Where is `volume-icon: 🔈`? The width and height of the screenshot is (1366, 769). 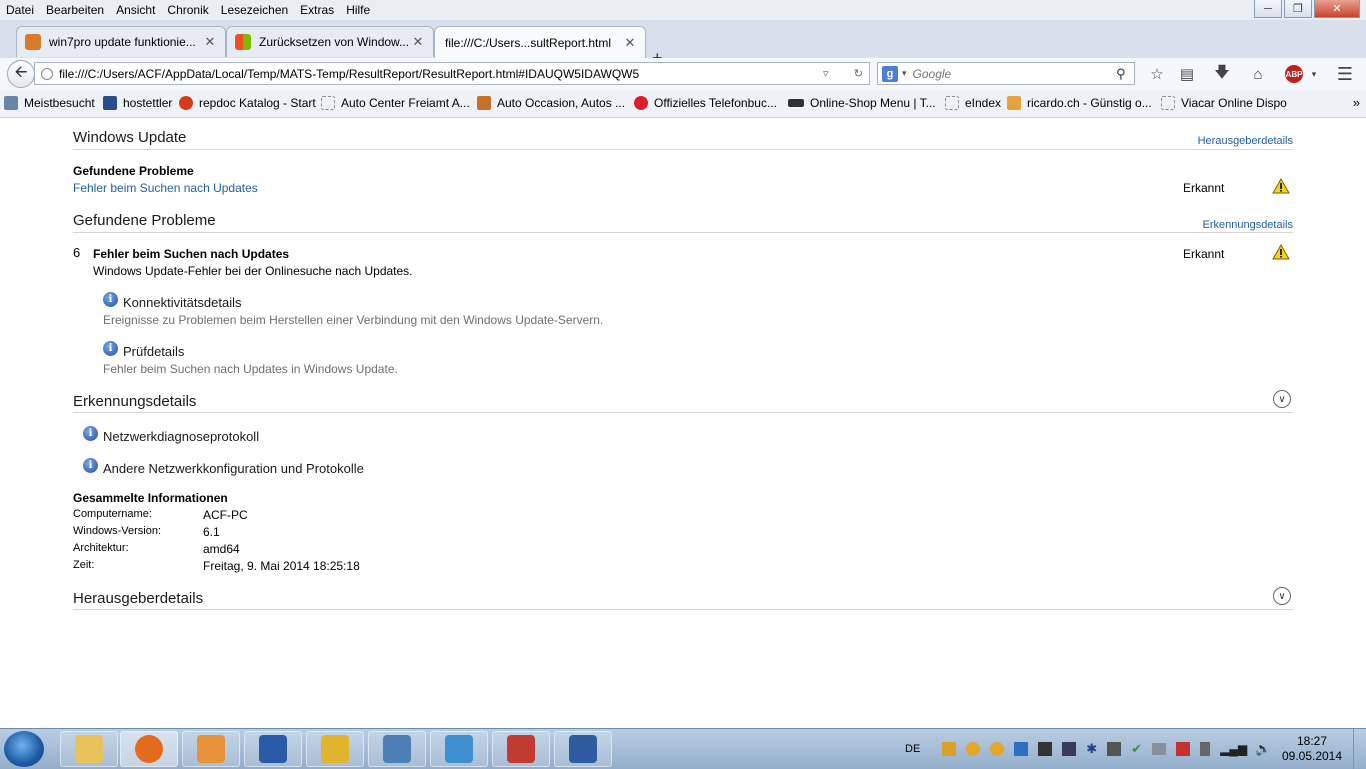 volume-icon: 🔈 is located at coordinates (1263, 749).